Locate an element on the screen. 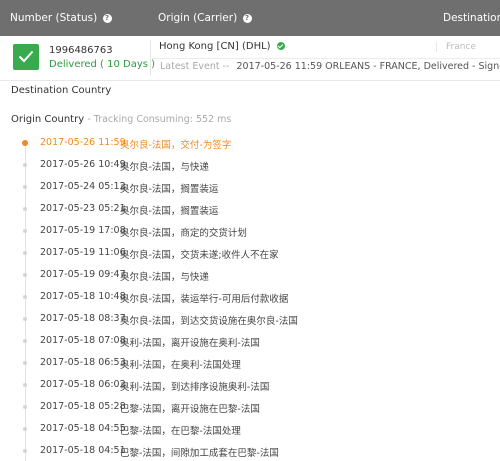 The height and width of the screenshot is (461, 500). delivery-status-text: Delivered ( 10 Days ) is located at coordinates (102, 64).